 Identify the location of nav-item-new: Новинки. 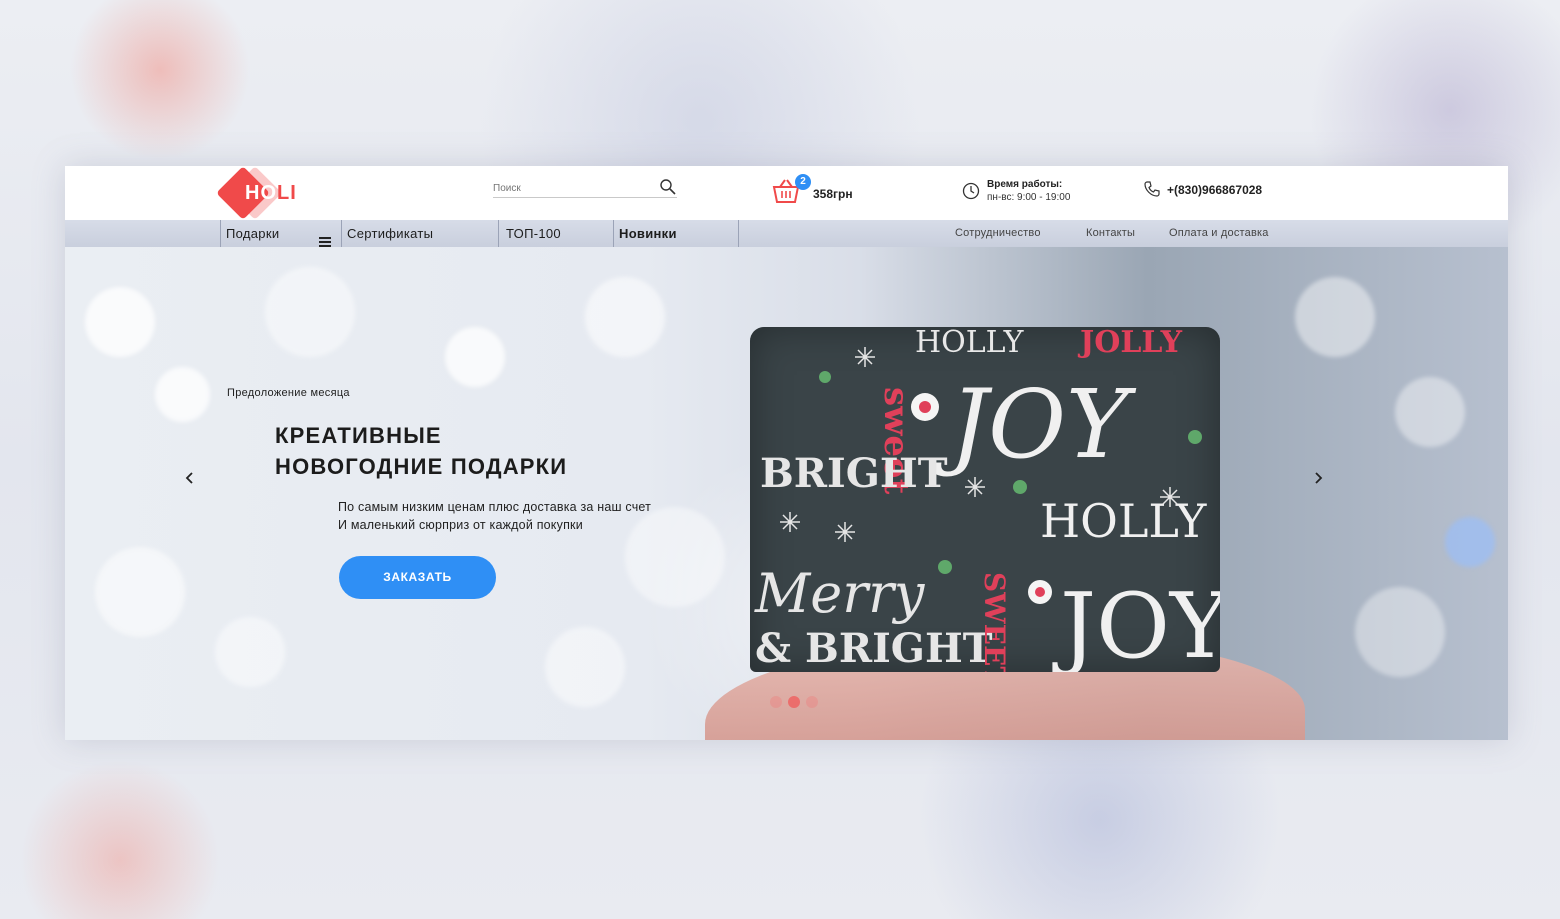
(675, 233).